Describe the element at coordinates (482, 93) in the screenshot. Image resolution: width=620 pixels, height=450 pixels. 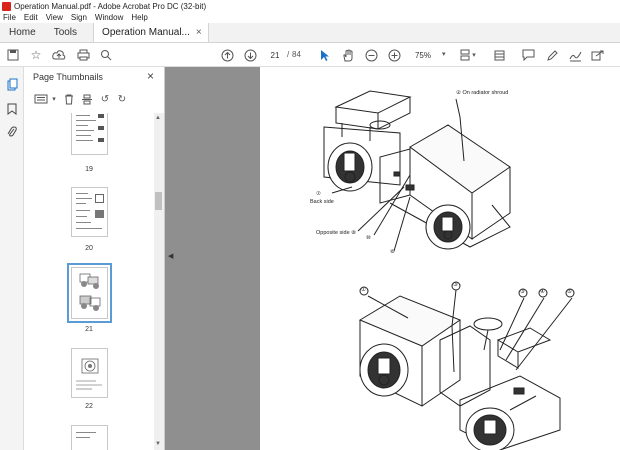
I see `callout-label: ② On radiator shroud` at that location.